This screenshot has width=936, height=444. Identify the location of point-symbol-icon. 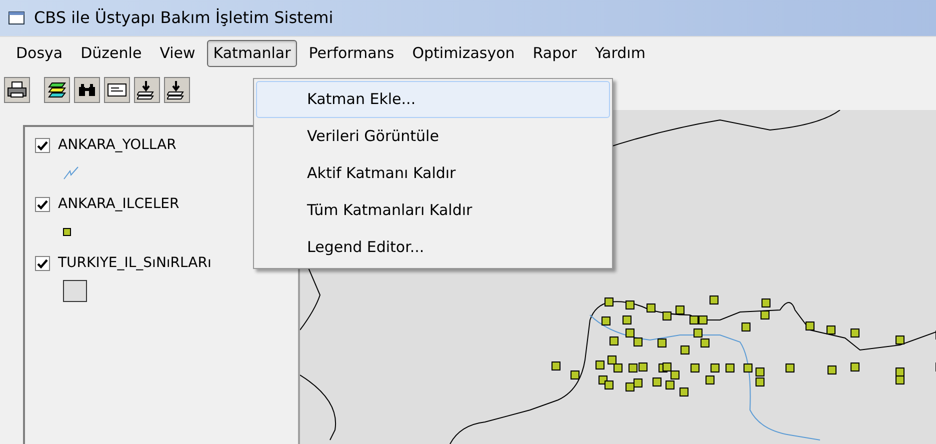
(67, 232).